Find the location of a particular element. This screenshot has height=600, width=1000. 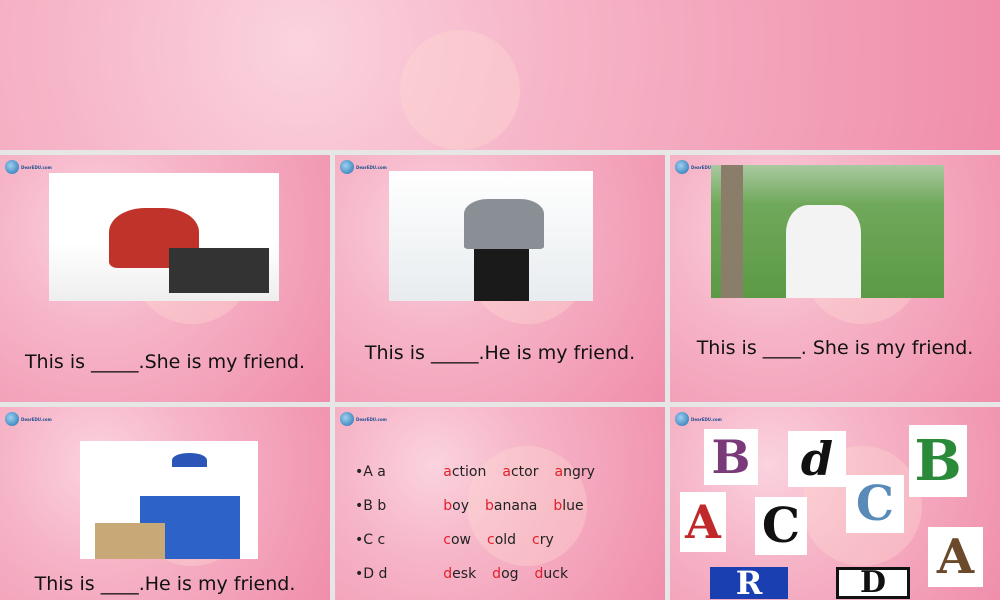

slide-caption: This is _____.He is my friend. is located at coordinates (500, 353).